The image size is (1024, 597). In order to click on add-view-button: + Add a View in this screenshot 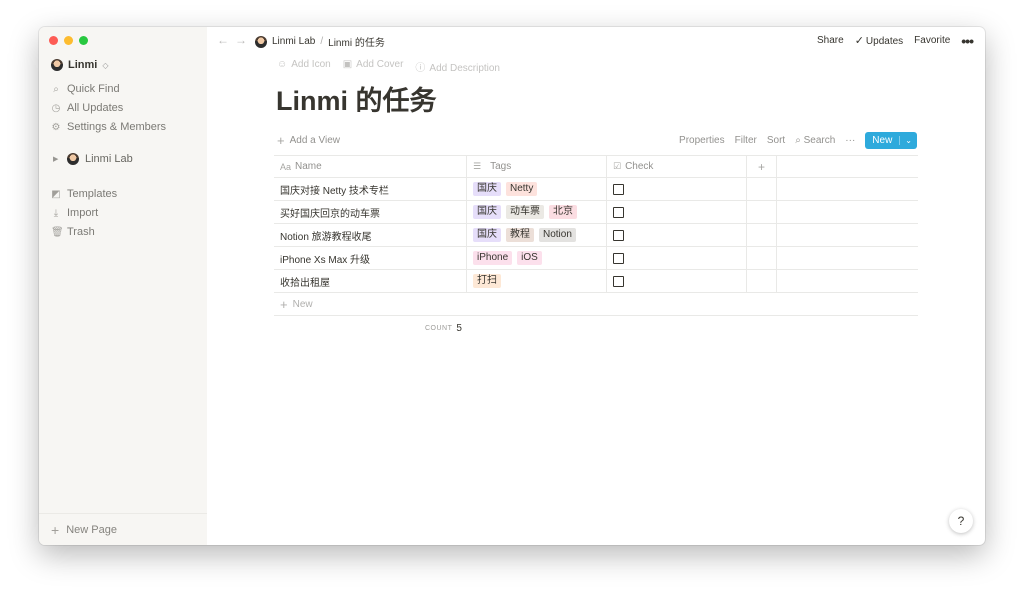, I will do `click(308, 140)`.